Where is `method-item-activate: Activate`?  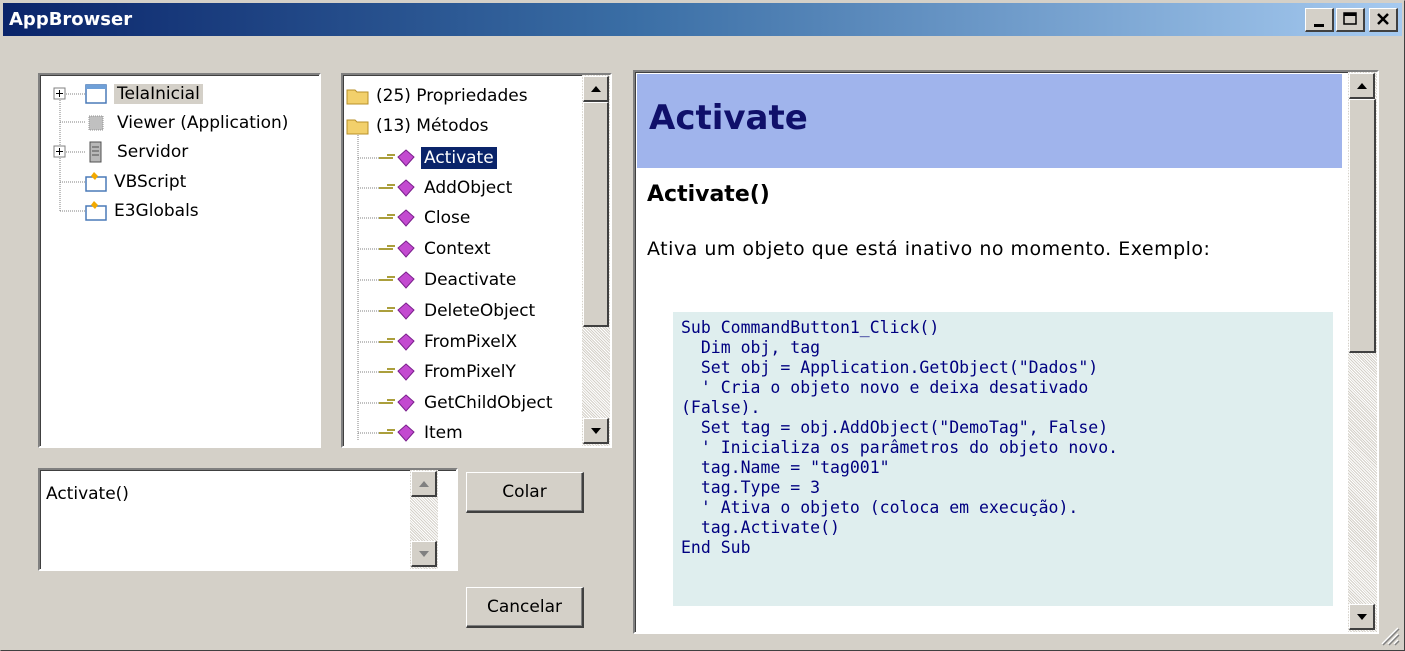
method-item-activate: Activate is located at coordinates (438, 158).